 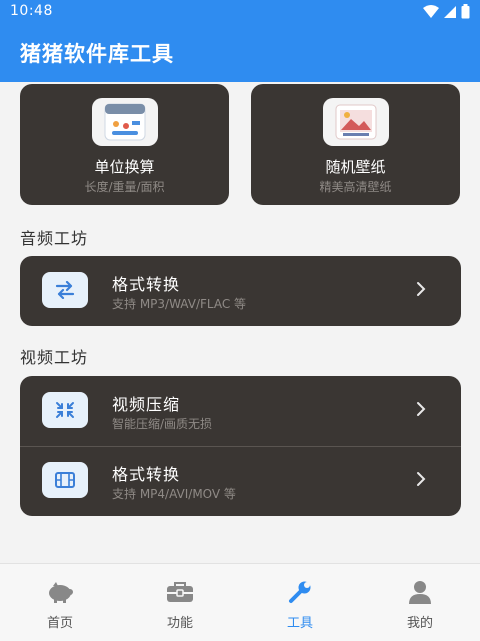 I want to click on wallpaper-icon, so click(x=356, y=122).